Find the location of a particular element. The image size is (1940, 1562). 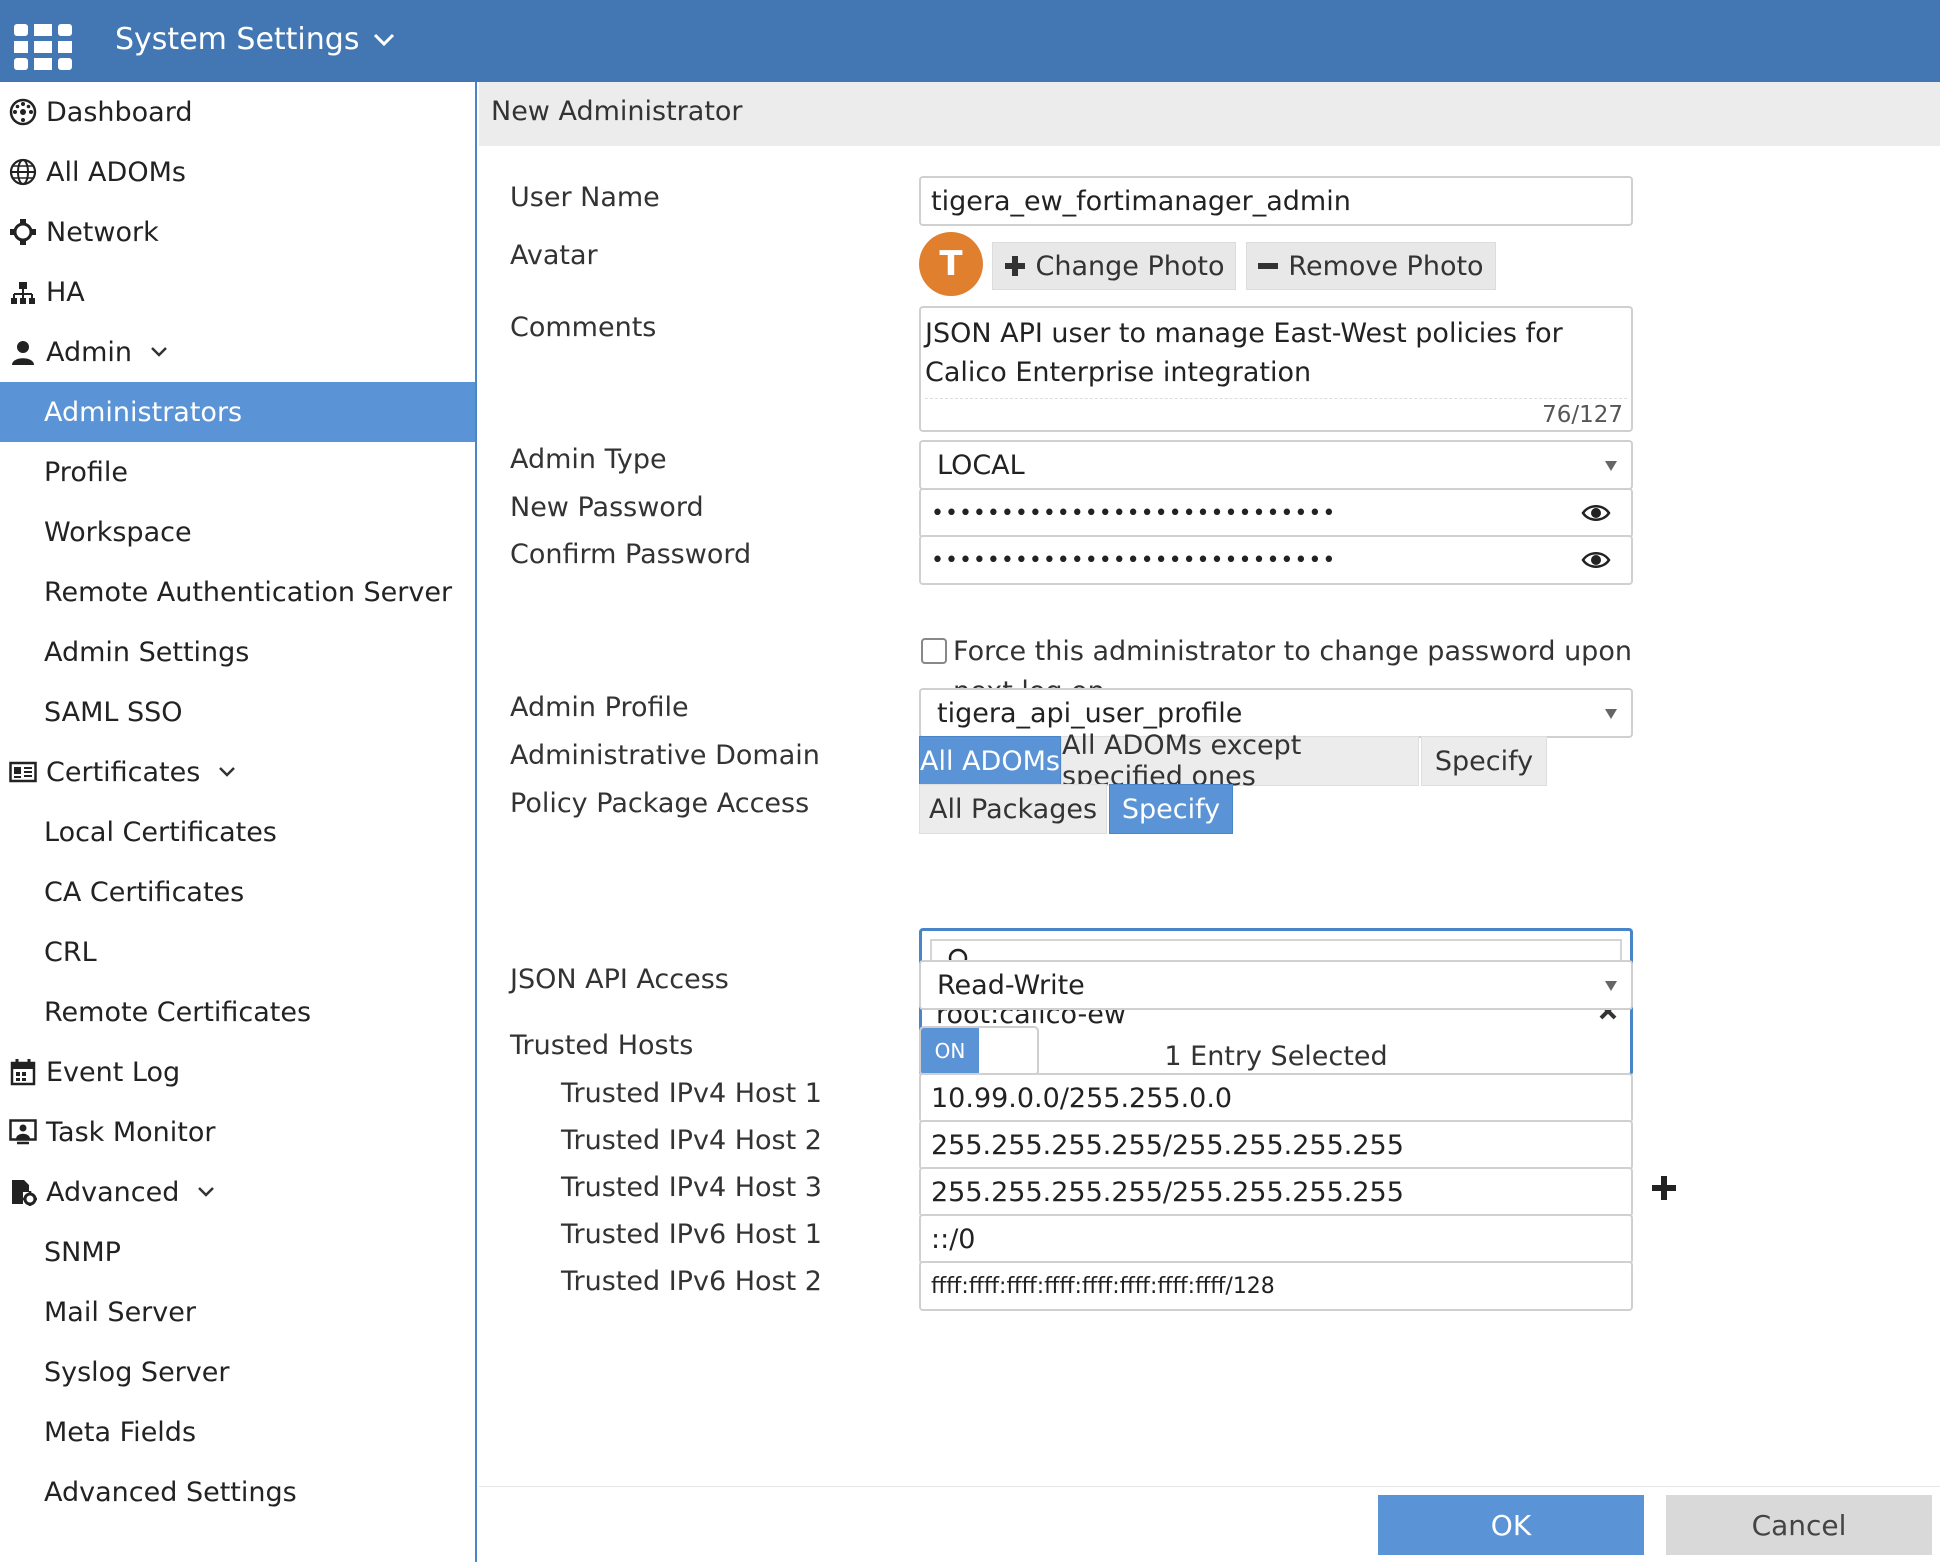

sidebar-item-label: Remote Certificates is located at coordinates (178, 1012).